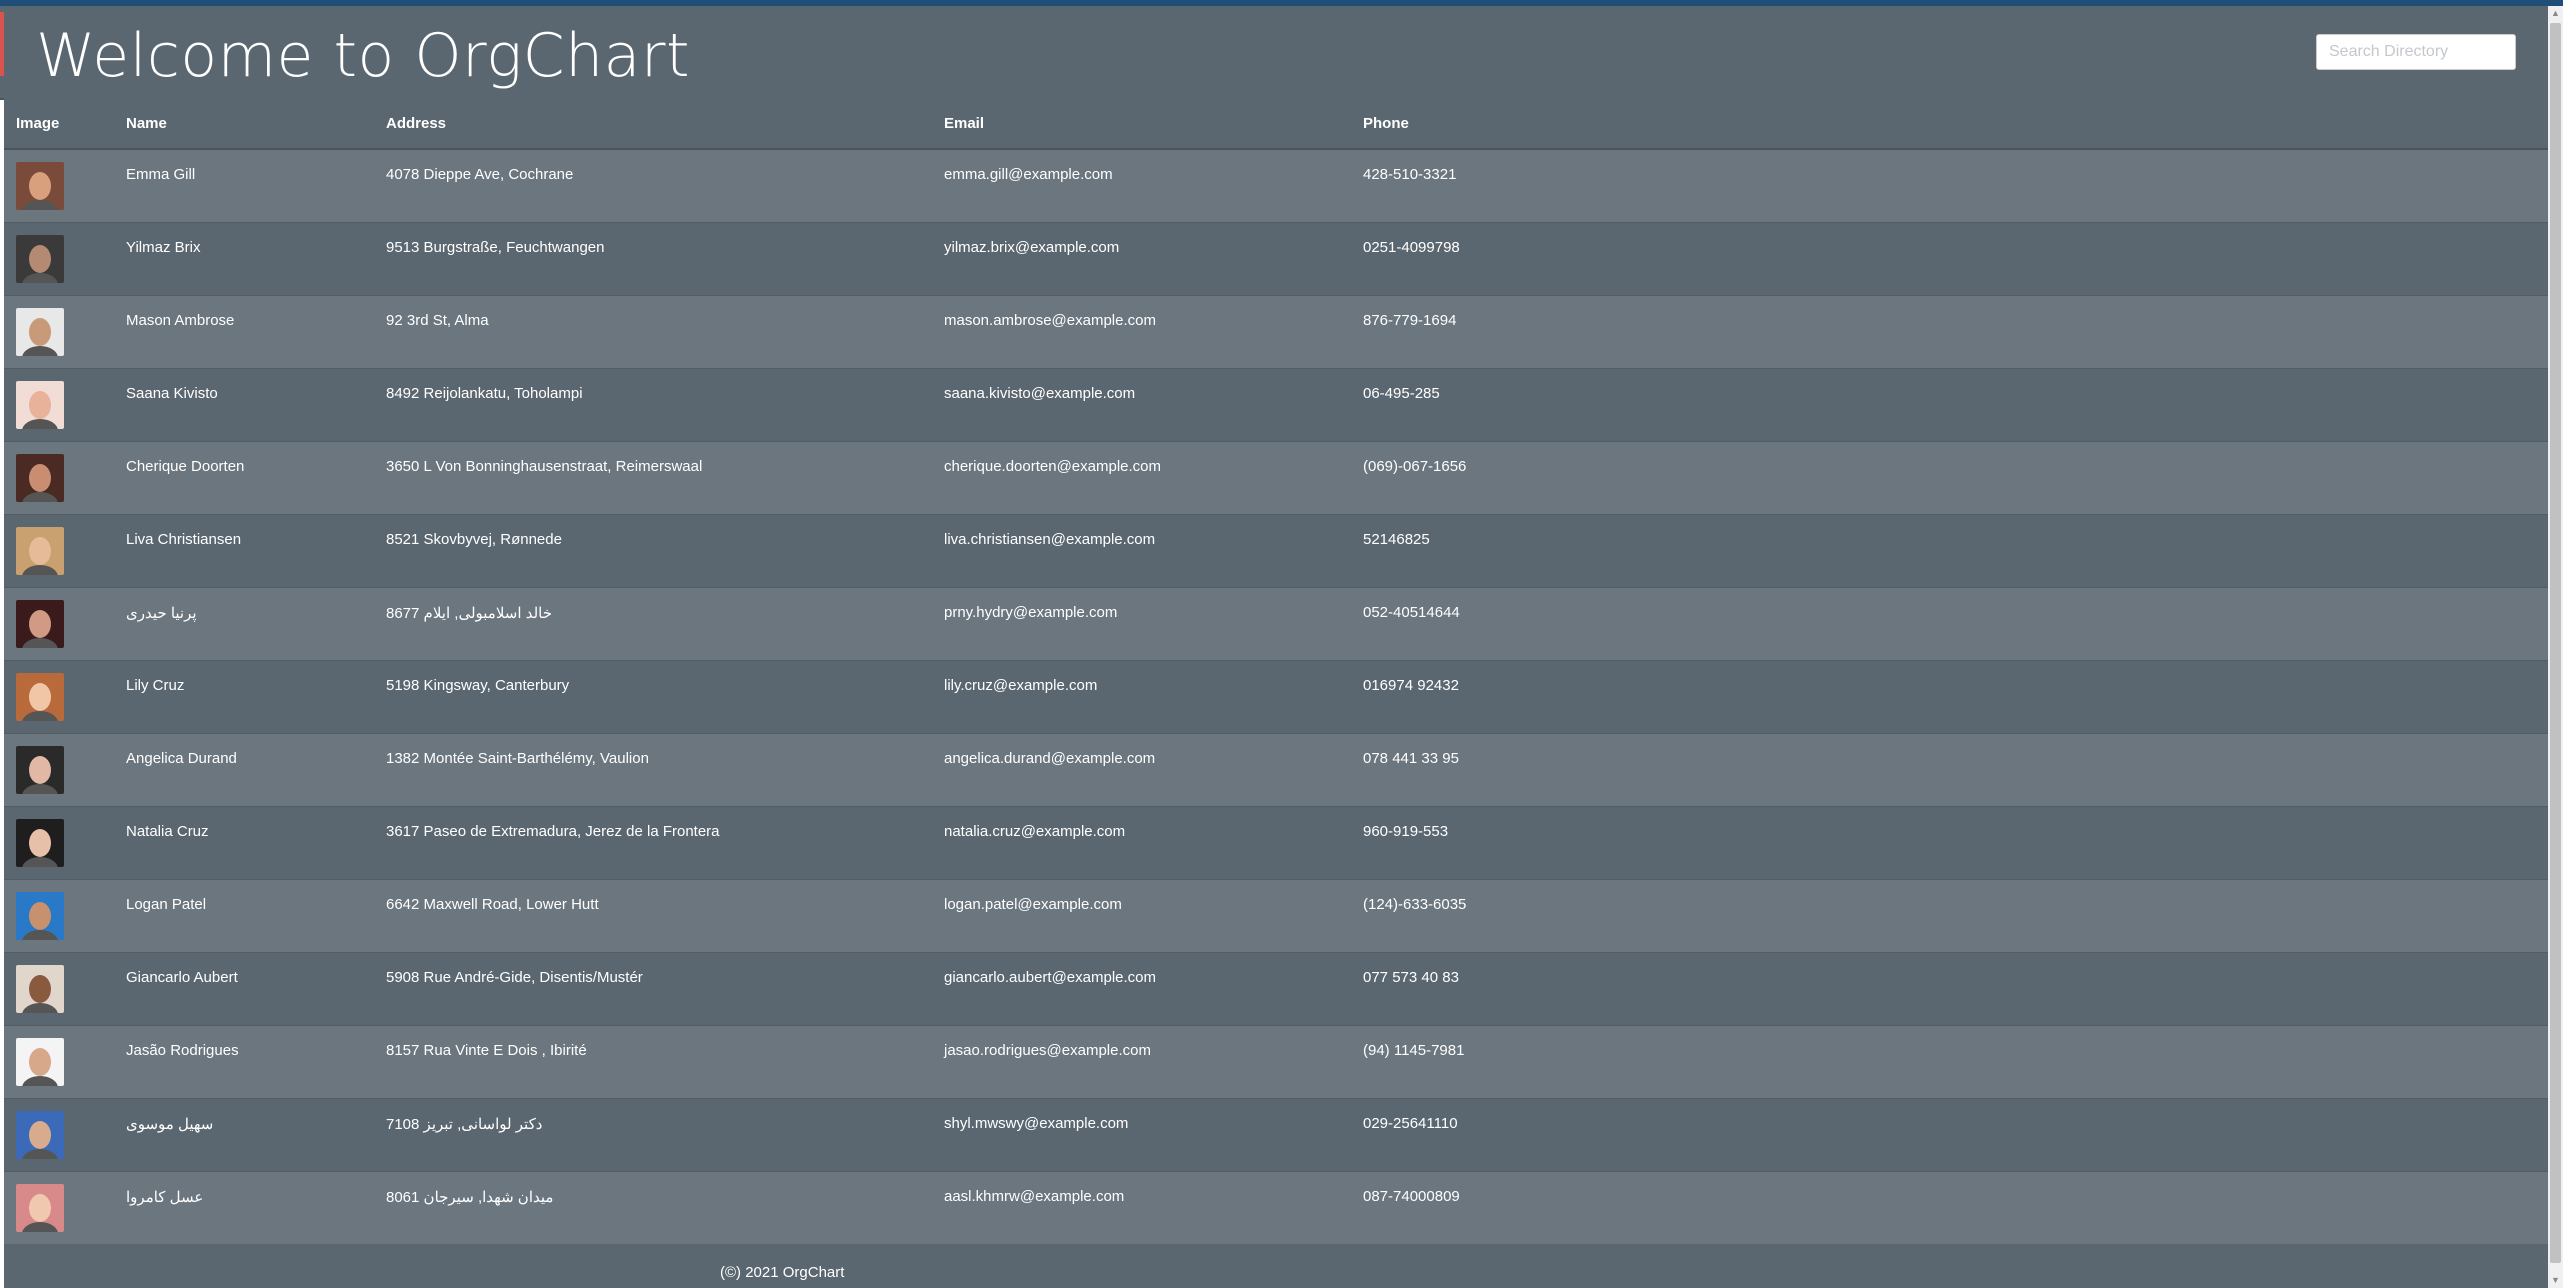 The width and height of the screenshot is (2563, 1288). I want to click on cell-phone: 087-74000809, so click(1949, 1207).